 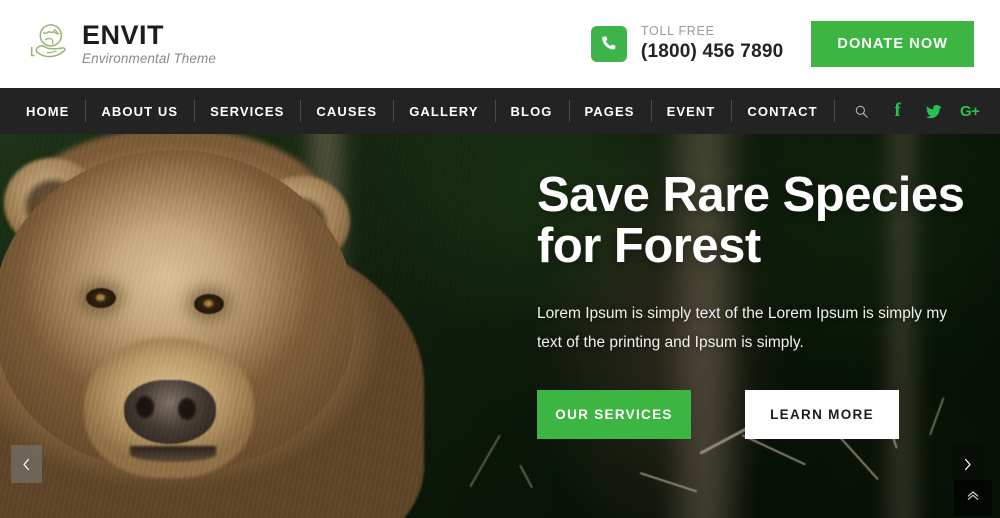 What do you see at coordinates (443, 111) in the screenshot?
I see `nav-item-gallery: GALLERY` at bounding box center [443, 111].